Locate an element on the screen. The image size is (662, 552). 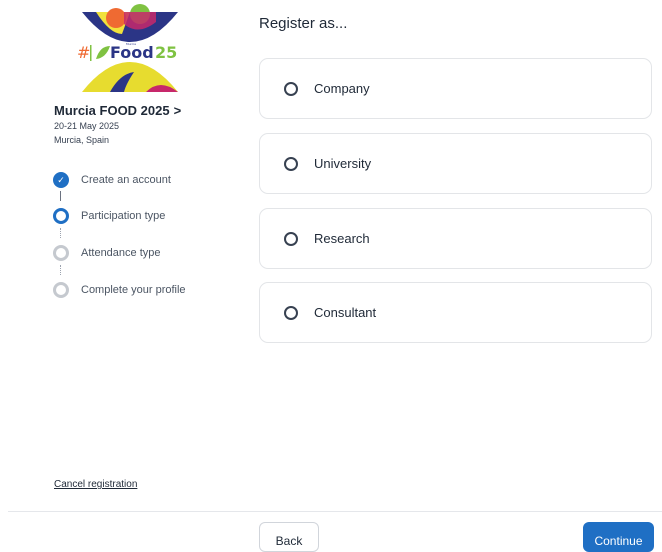
continue-button: Continue is located at coordinates (618, 537).